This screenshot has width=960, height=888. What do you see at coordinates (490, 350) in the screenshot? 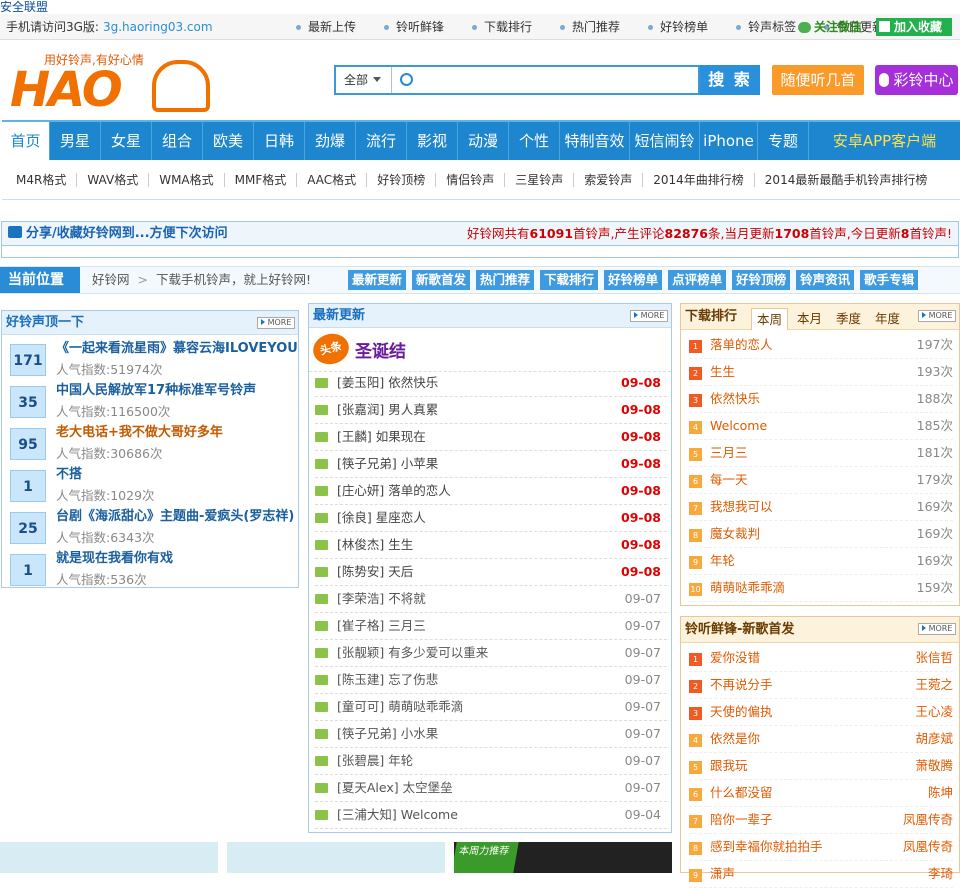
I see `headline: 头条 圣诞结` at bounding box center [490, 350].